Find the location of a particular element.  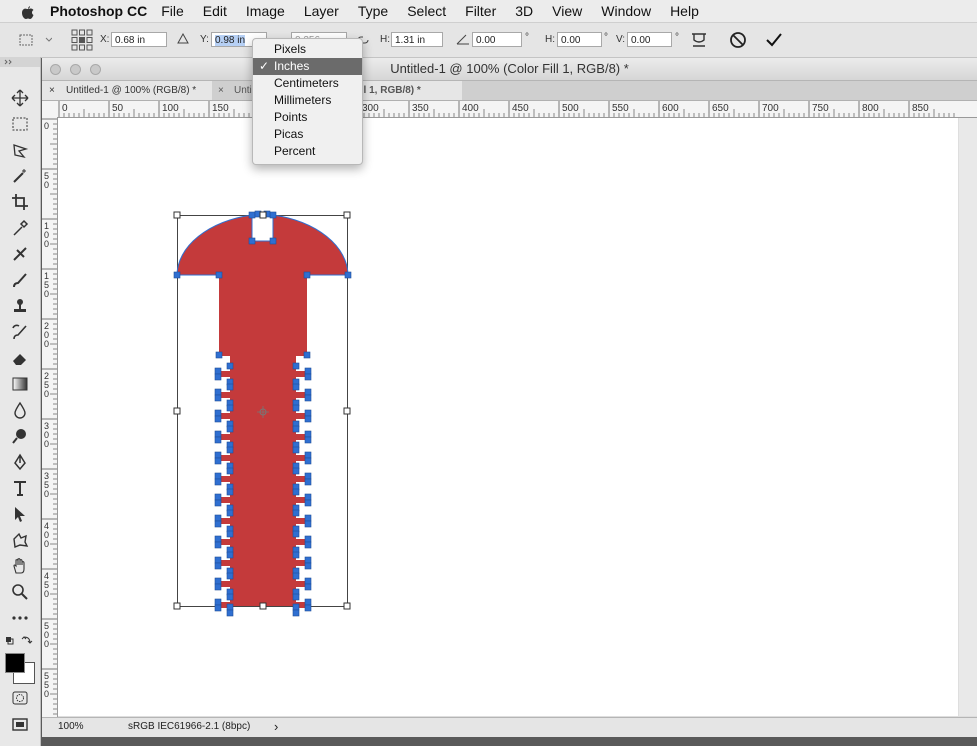

units-option-millimeters: Millimeters is located at coordinates (307, 100).